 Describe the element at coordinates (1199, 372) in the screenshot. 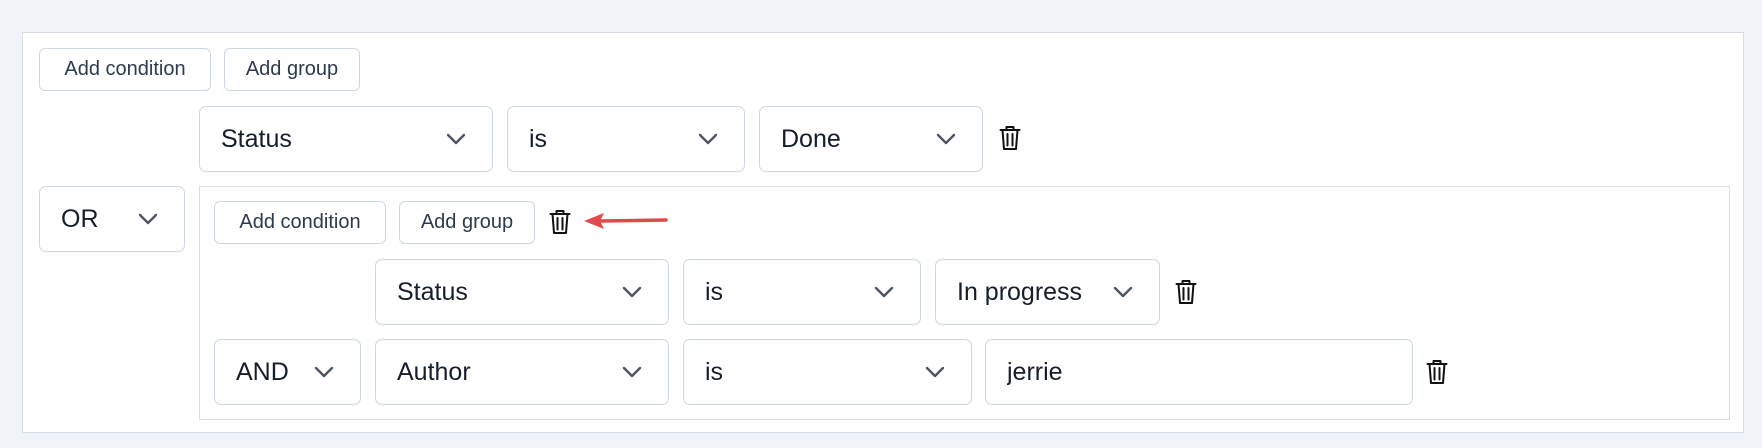

I see `group-rule-value-input` at that location.